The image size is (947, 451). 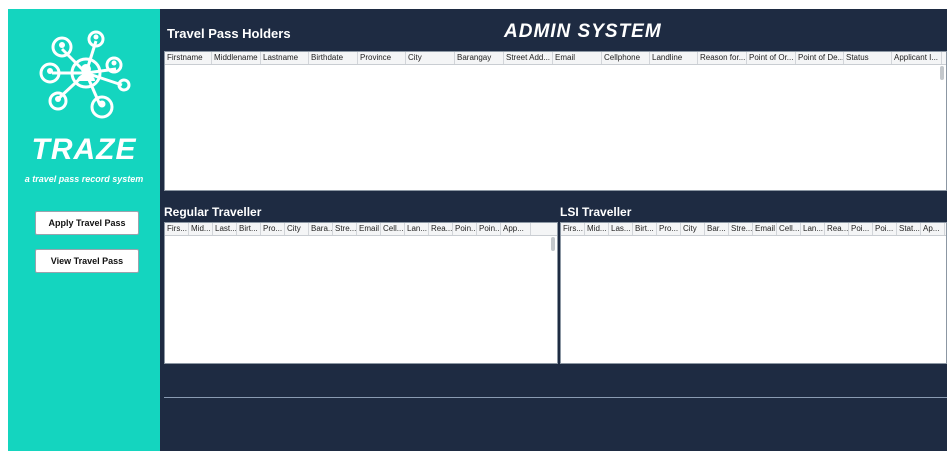 I want to click on divider, so click(x=555, y=397).